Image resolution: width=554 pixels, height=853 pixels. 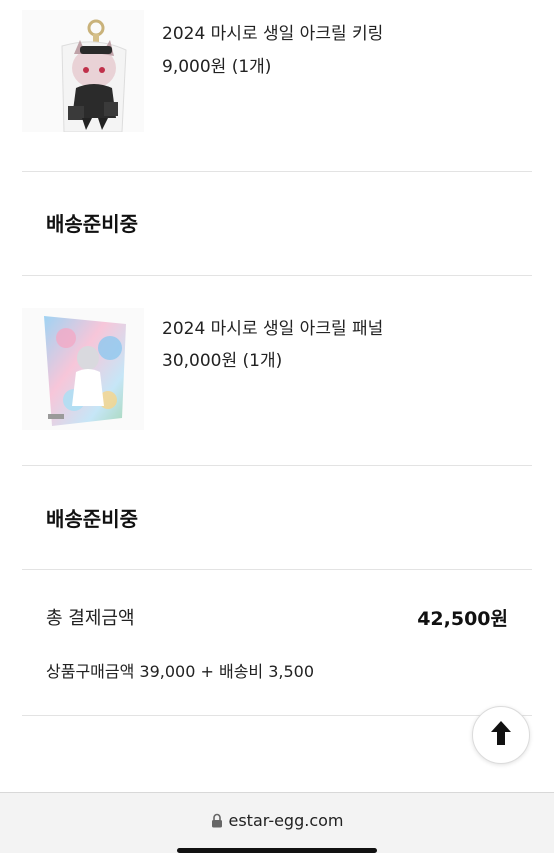 What do you see at coordinates (83, 71) in the screenshot?
I see `acrylic-keyring-image` at bounding box center [83, 71].